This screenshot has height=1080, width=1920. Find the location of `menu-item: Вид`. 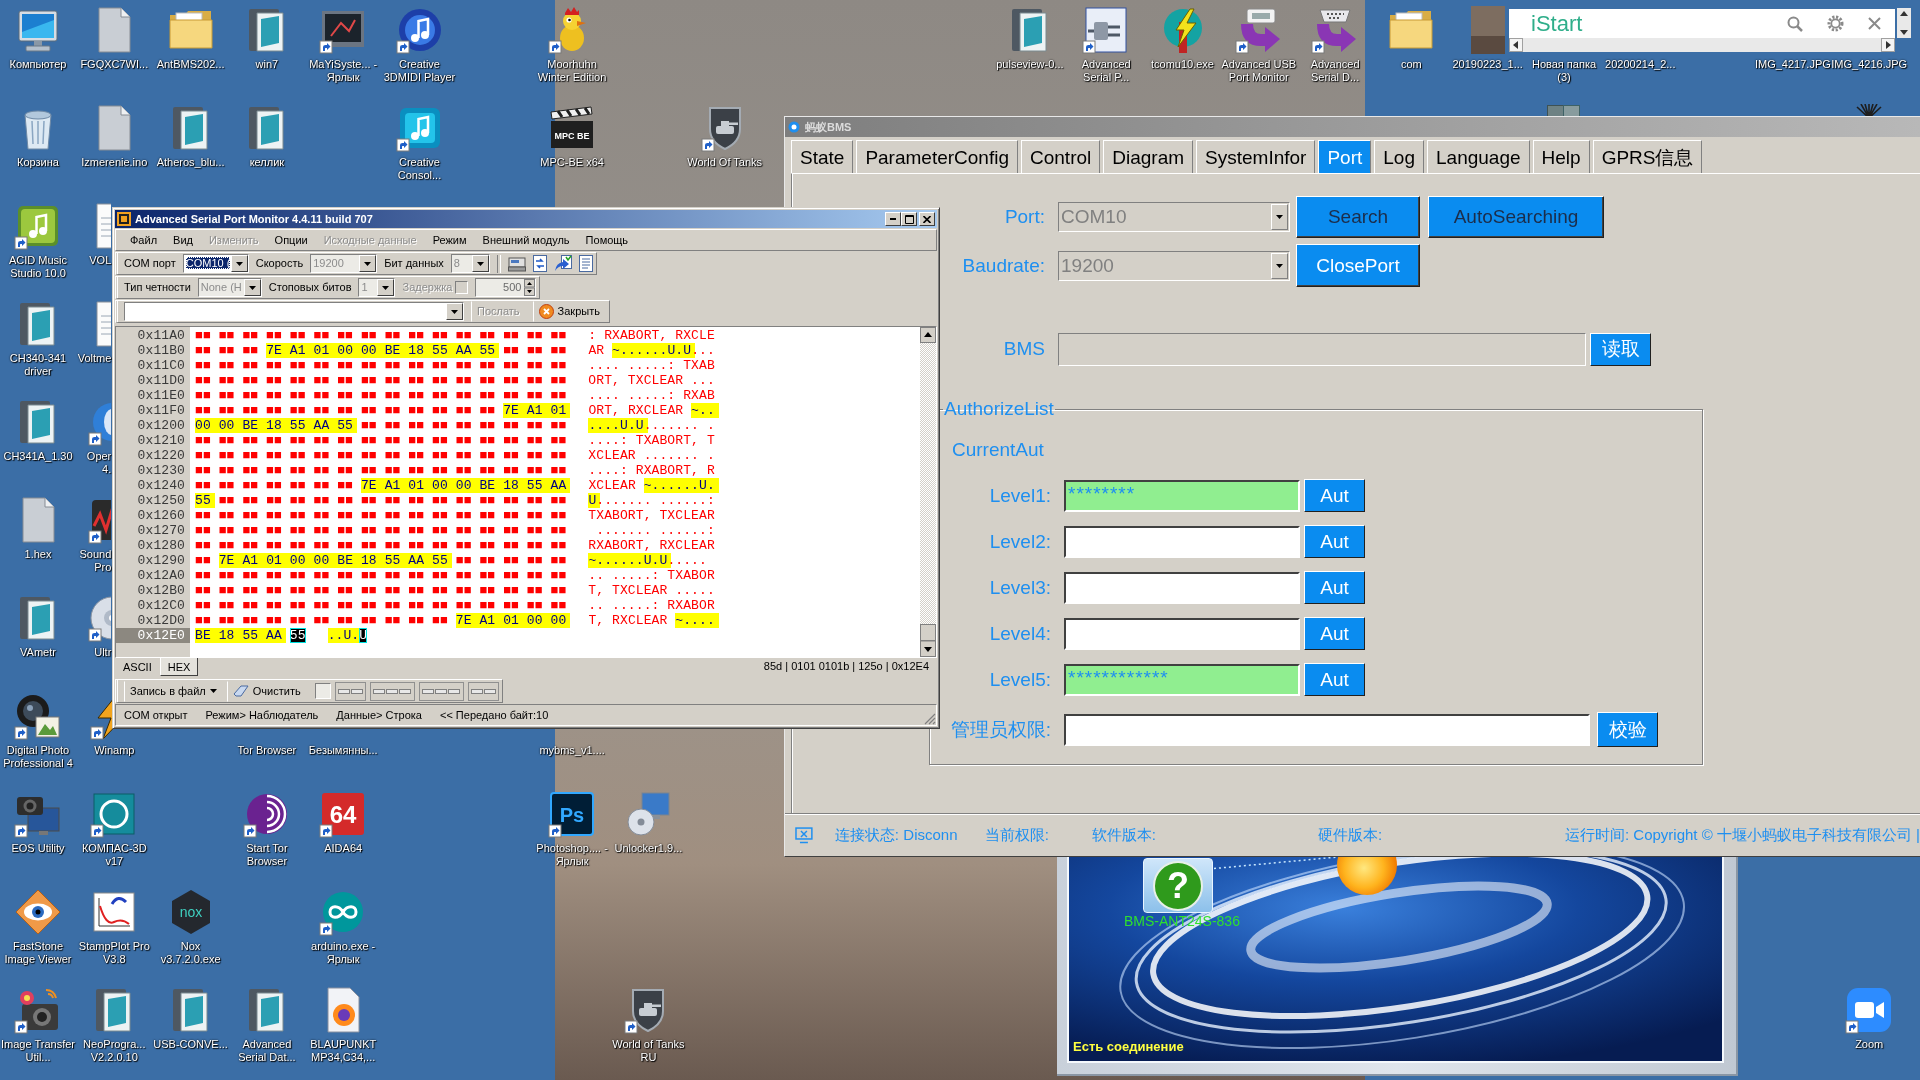

menu-item: Вид is located at coordinates (183, 240).